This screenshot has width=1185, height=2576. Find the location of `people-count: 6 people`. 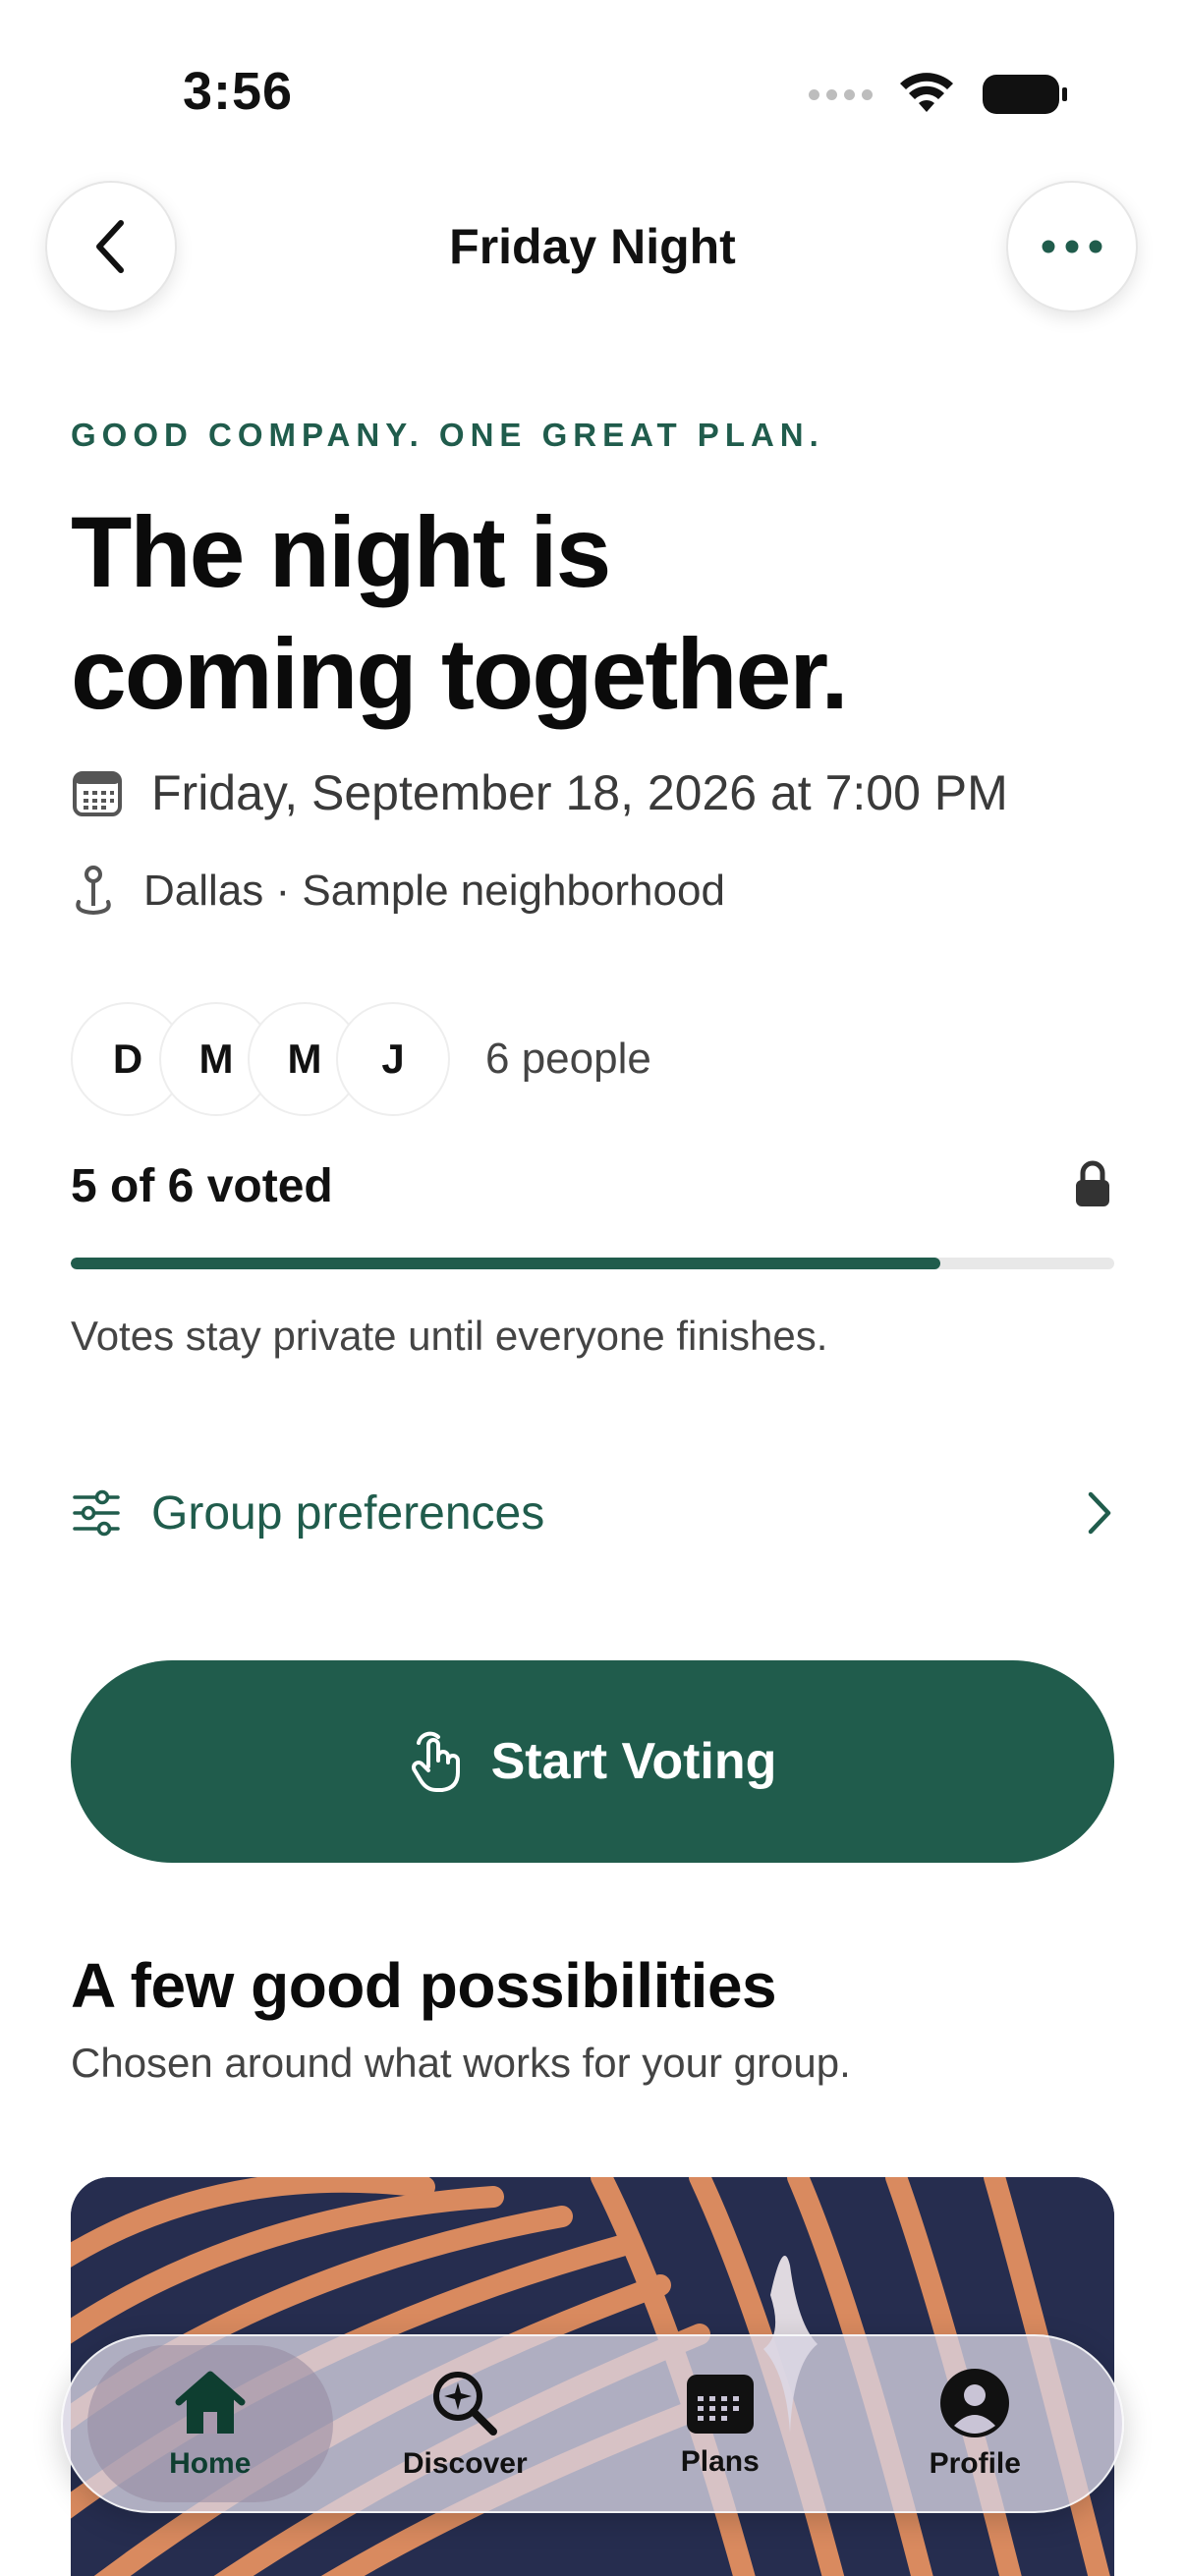

people-count: 6 people is located at coordinates (568, 1059).